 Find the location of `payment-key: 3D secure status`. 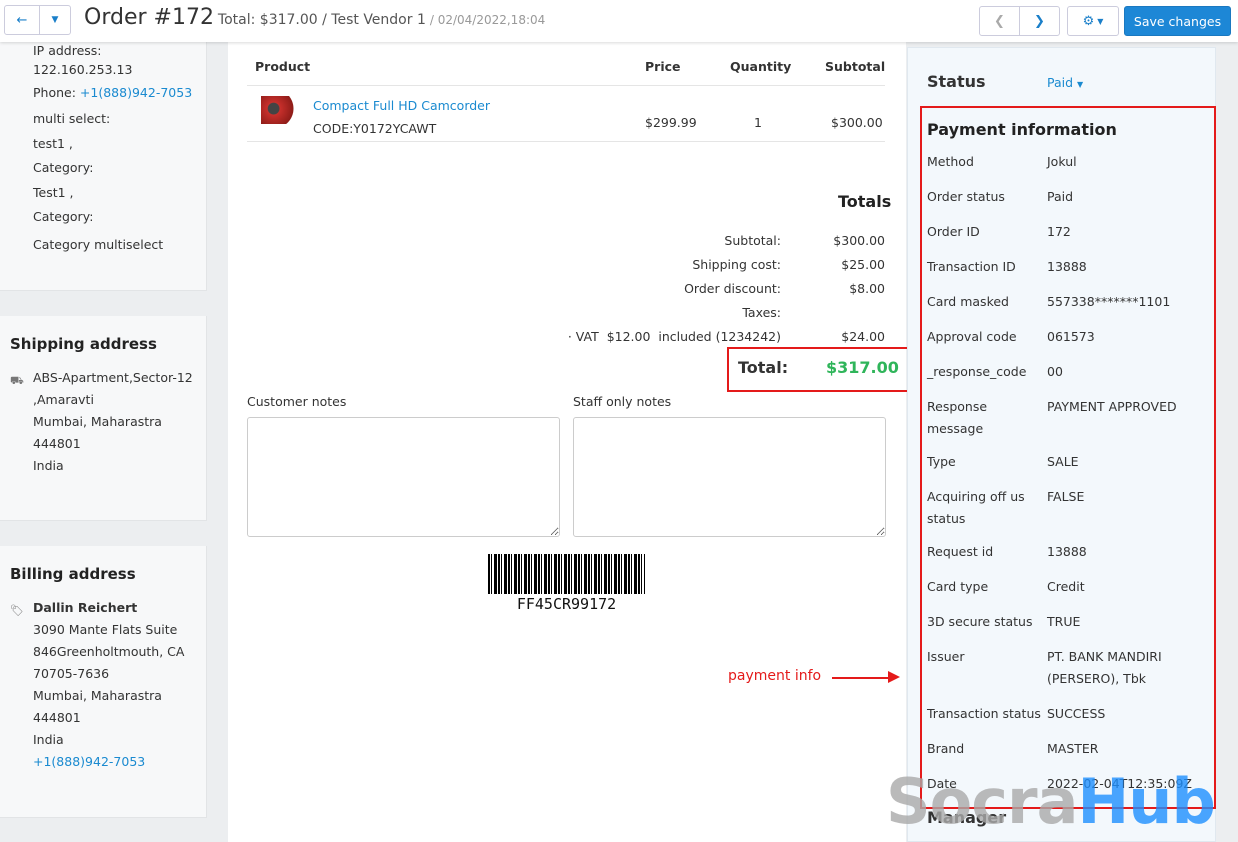

payment-key: 3D secure status is located at coordinates (980, 621).